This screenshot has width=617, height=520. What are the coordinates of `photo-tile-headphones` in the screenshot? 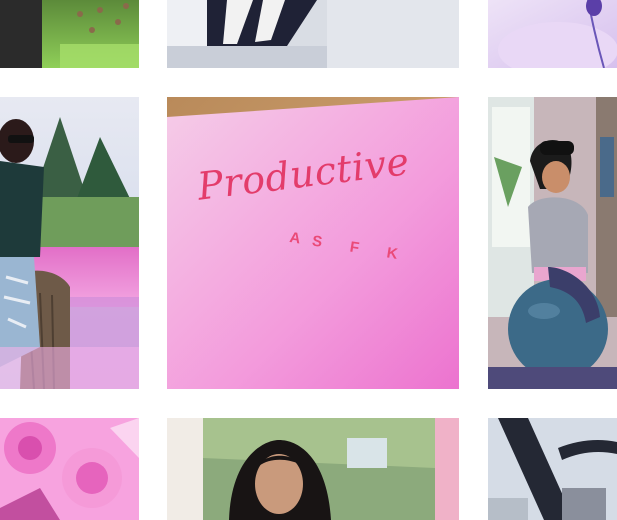 It's located at (552, 34).